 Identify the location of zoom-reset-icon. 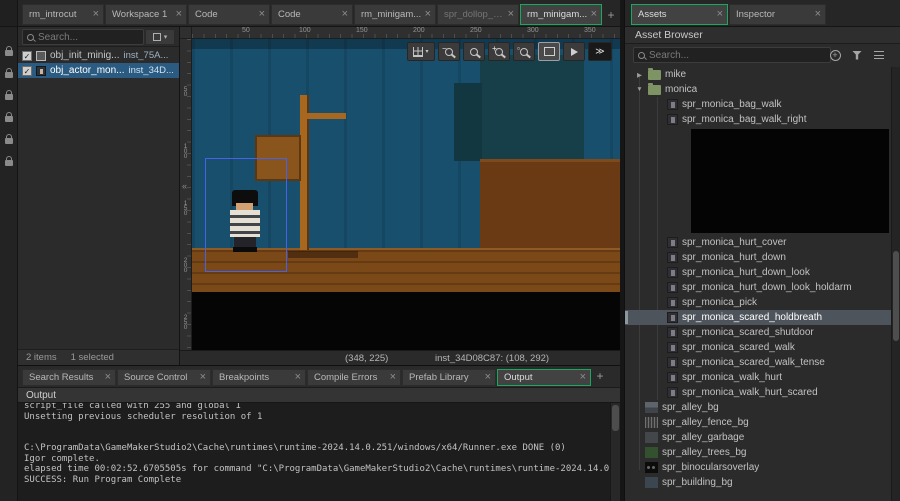
(474, 51).